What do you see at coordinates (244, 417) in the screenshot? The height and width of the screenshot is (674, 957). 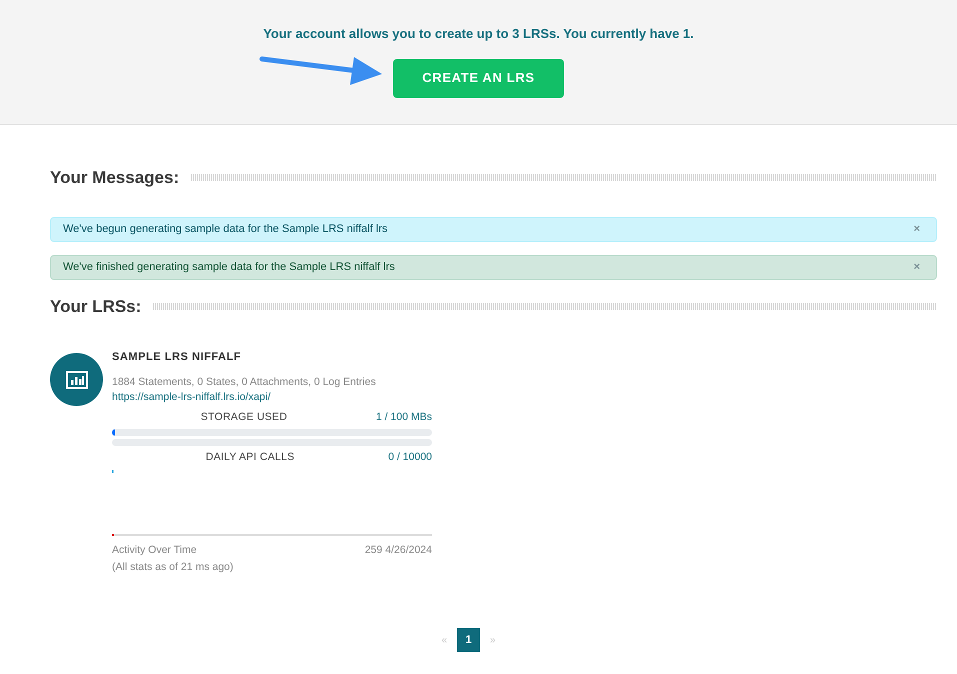 I see `meter-label: STORAGE USED` at bounding box center [244, 417].